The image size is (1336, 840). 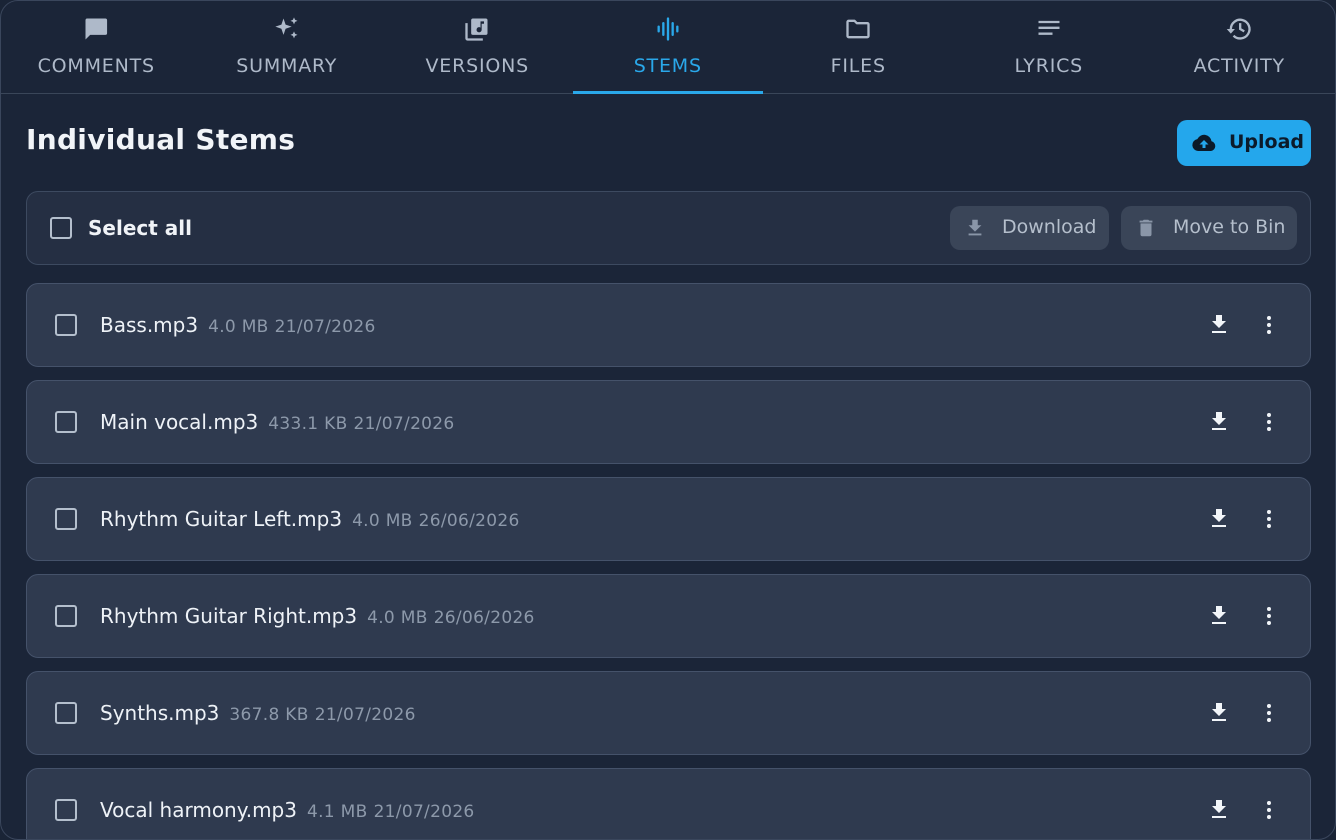 I want to click on download-label: Download, so click(x=1049, y=227).